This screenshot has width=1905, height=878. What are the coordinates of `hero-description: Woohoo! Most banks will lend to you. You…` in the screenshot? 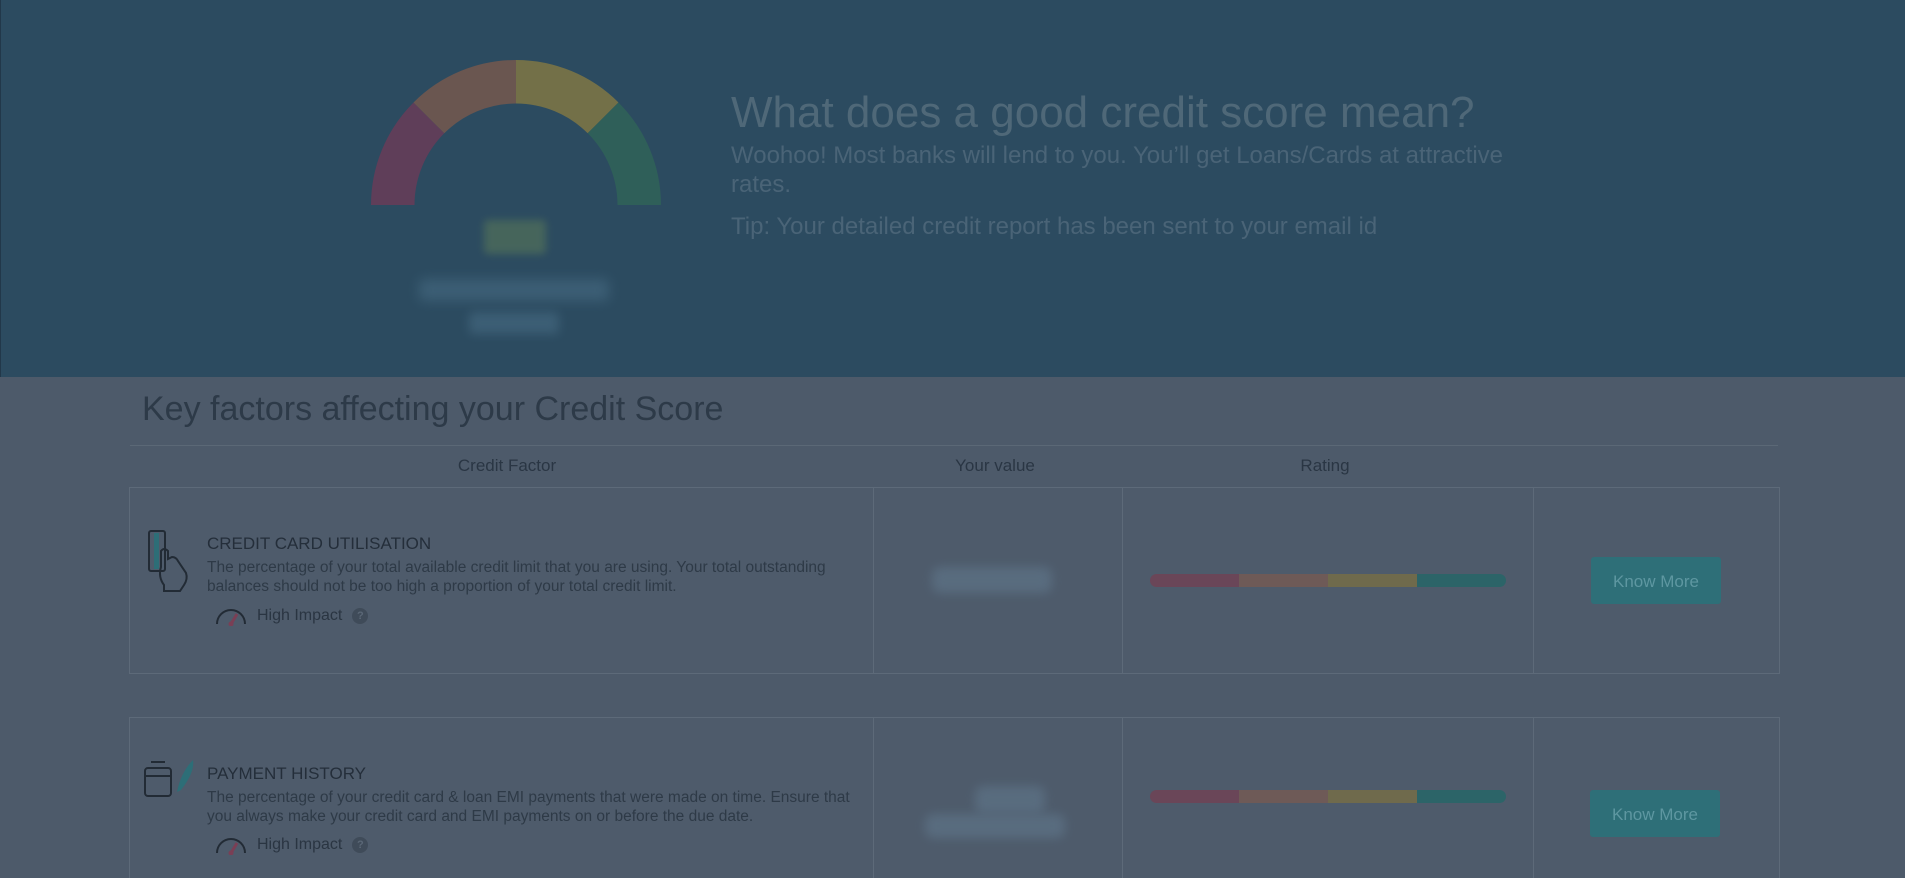 It's located at (1117, 170).